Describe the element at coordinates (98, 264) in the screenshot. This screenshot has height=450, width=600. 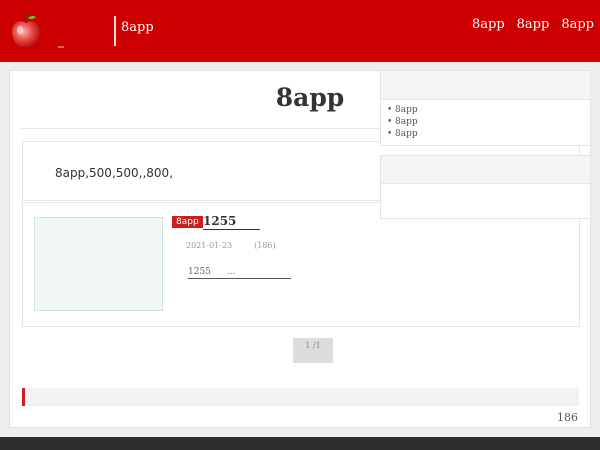
I see `post-thumbnail` at that location.